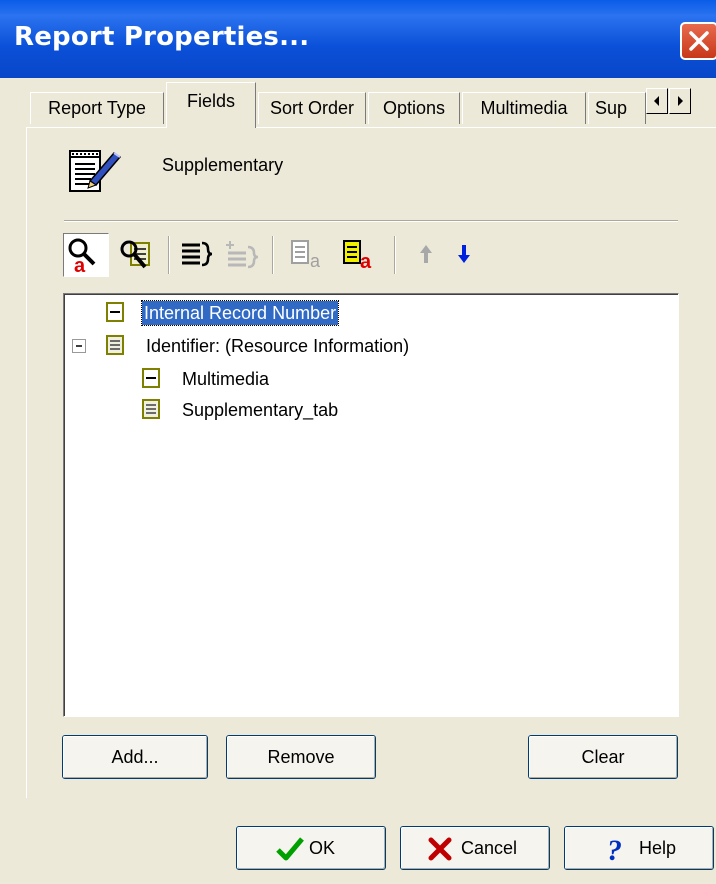 This screenshot has width=716, height=884. Describe the element at coordinates (95, 175) in the screenshot. I see `document-pencil-icon` at that location.